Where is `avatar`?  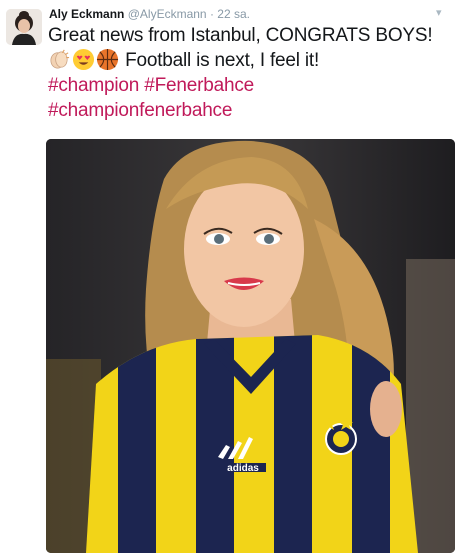
avatar is located at coordinates (24, 27).